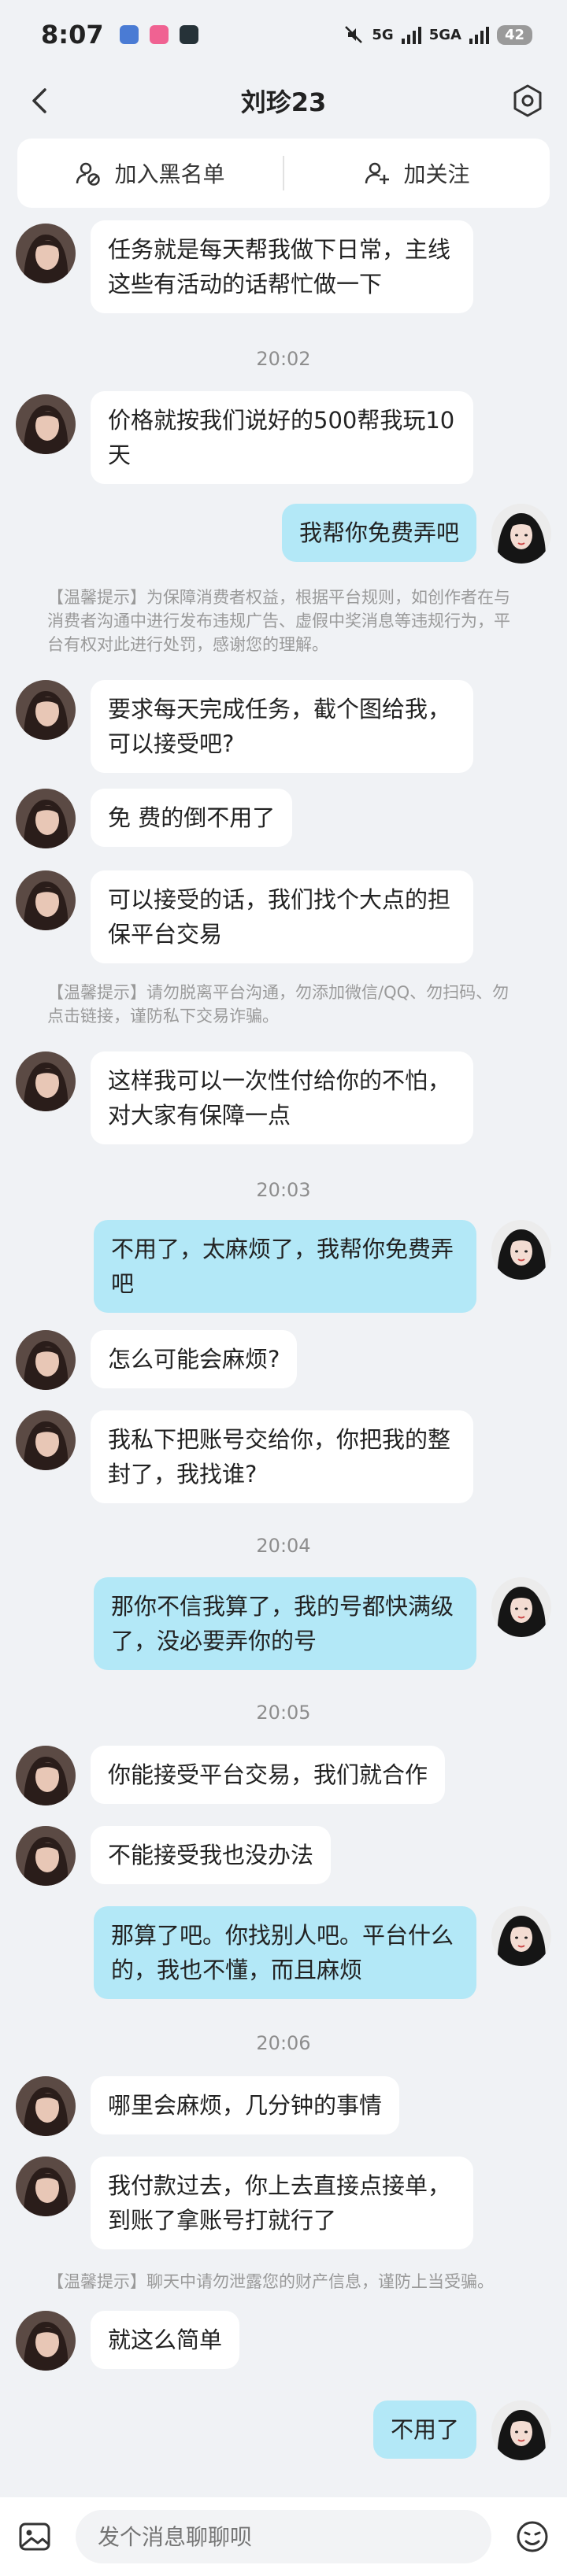  Describe the element at coordinates (282, 266) in the screenshot. I see `message-bubble: 任务就是每天帮我做下日常，主线这些有活动的话帮忙做一下` at that location.